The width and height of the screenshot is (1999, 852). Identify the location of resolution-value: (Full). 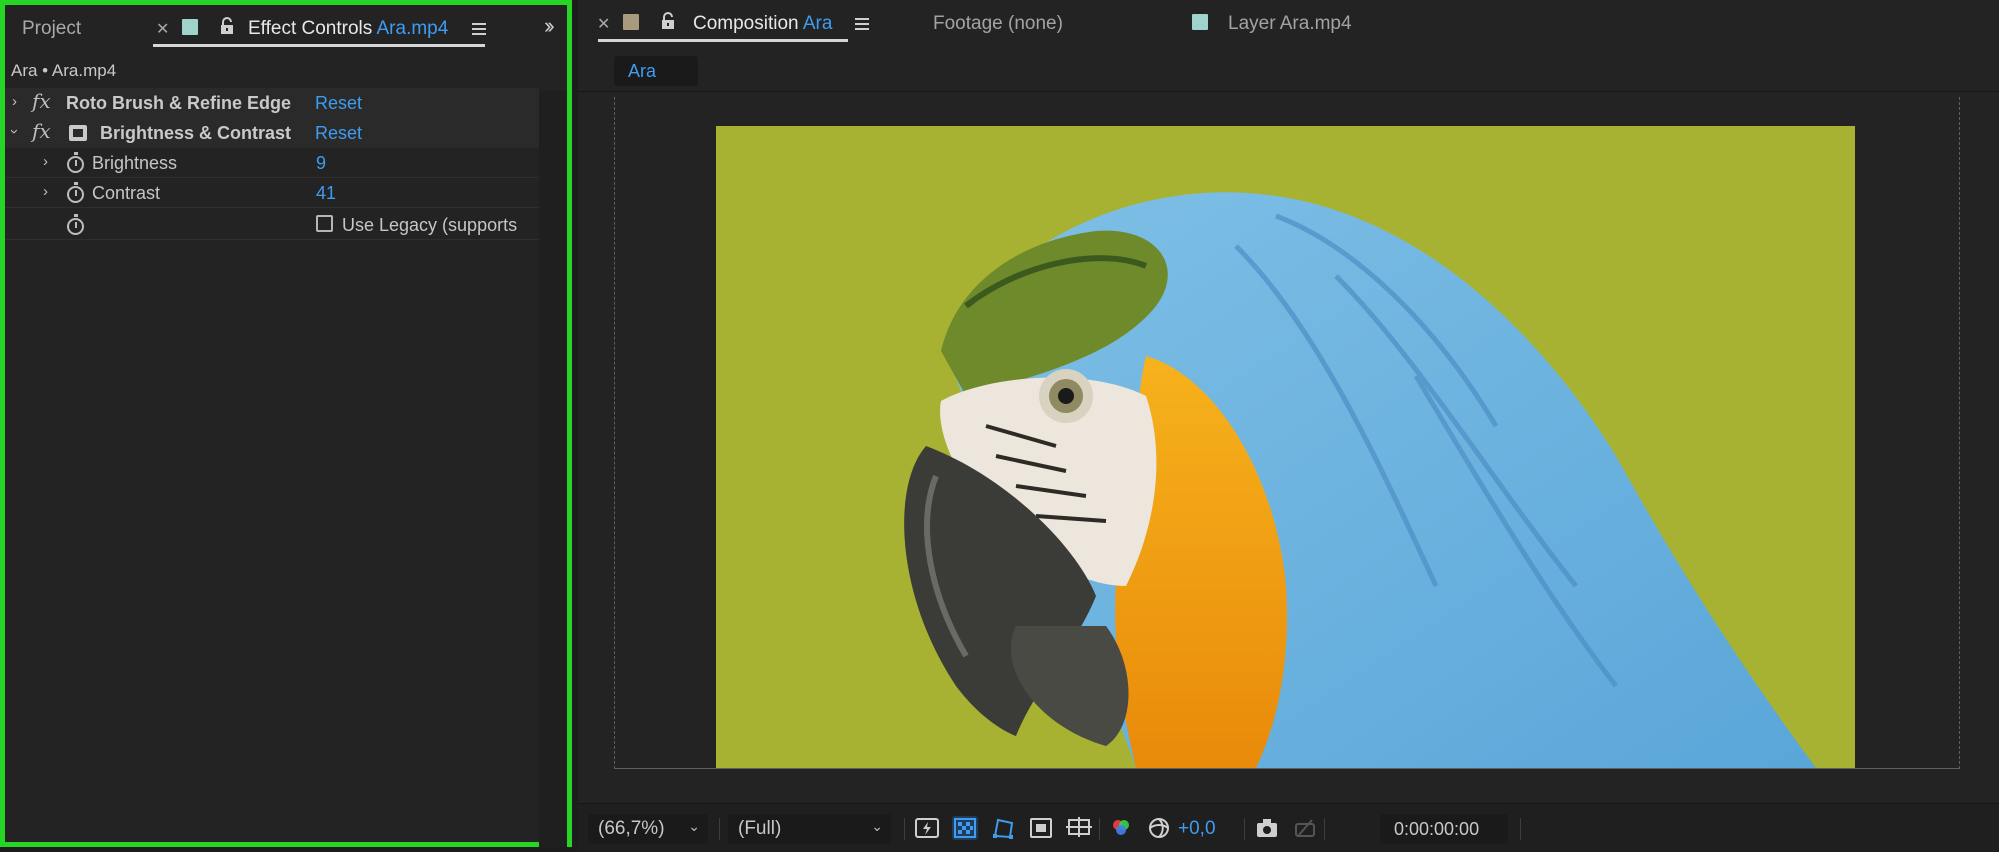
(760, 828).